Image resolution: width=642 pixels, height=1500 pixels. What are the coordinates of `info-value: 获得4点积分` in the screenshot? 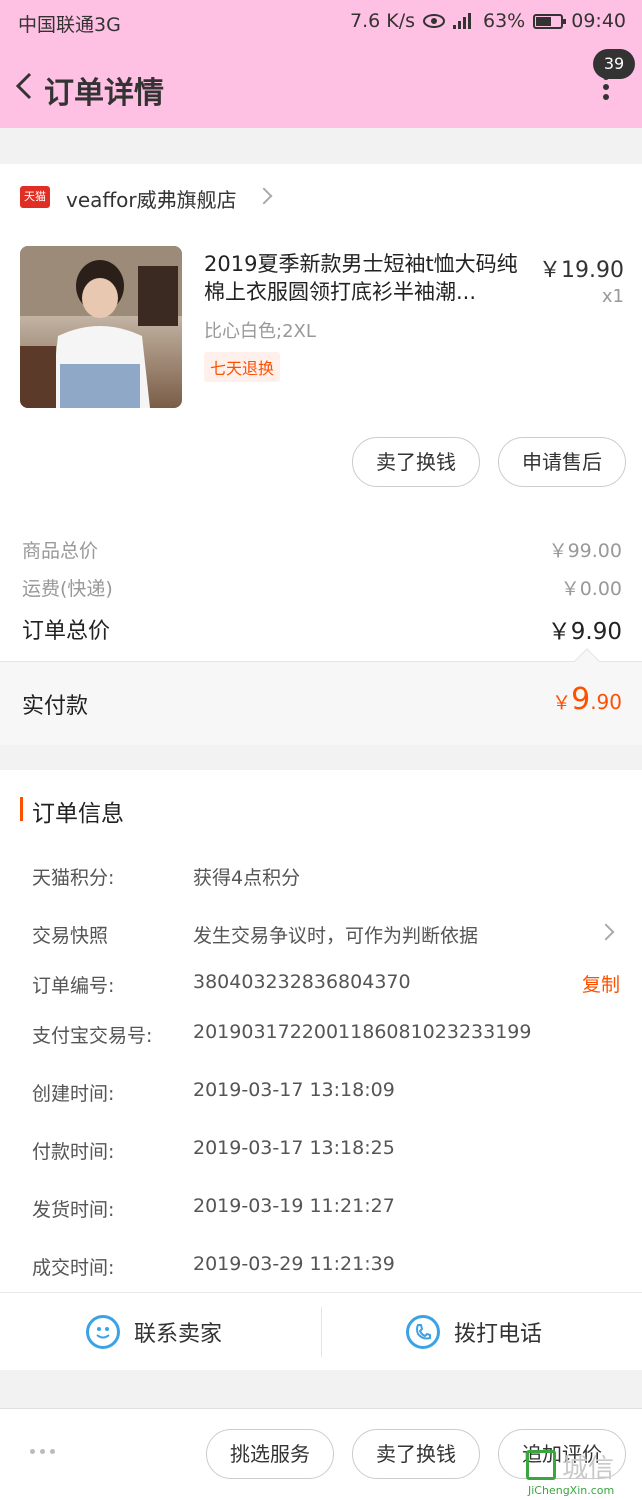 It's located at (247, 878).